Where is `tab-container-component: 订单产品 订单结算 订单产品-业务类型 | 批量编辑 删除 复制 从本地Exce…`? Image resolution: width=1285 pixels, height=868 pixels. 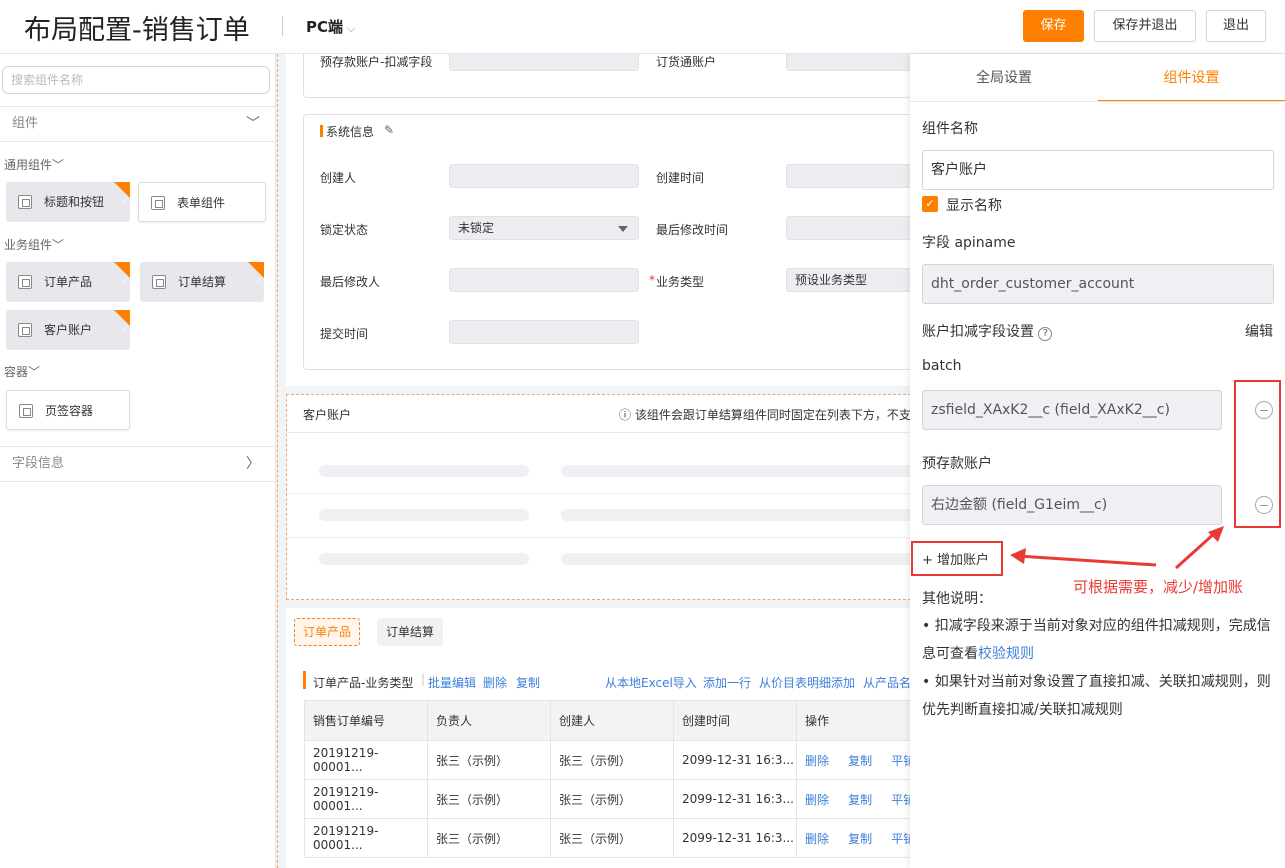 tab-container-component: 订单产品 订单结算 订单产品-业务类型 | 批量编辑 删除 复制 从本地Exce… is located at coordinates (598, 738).